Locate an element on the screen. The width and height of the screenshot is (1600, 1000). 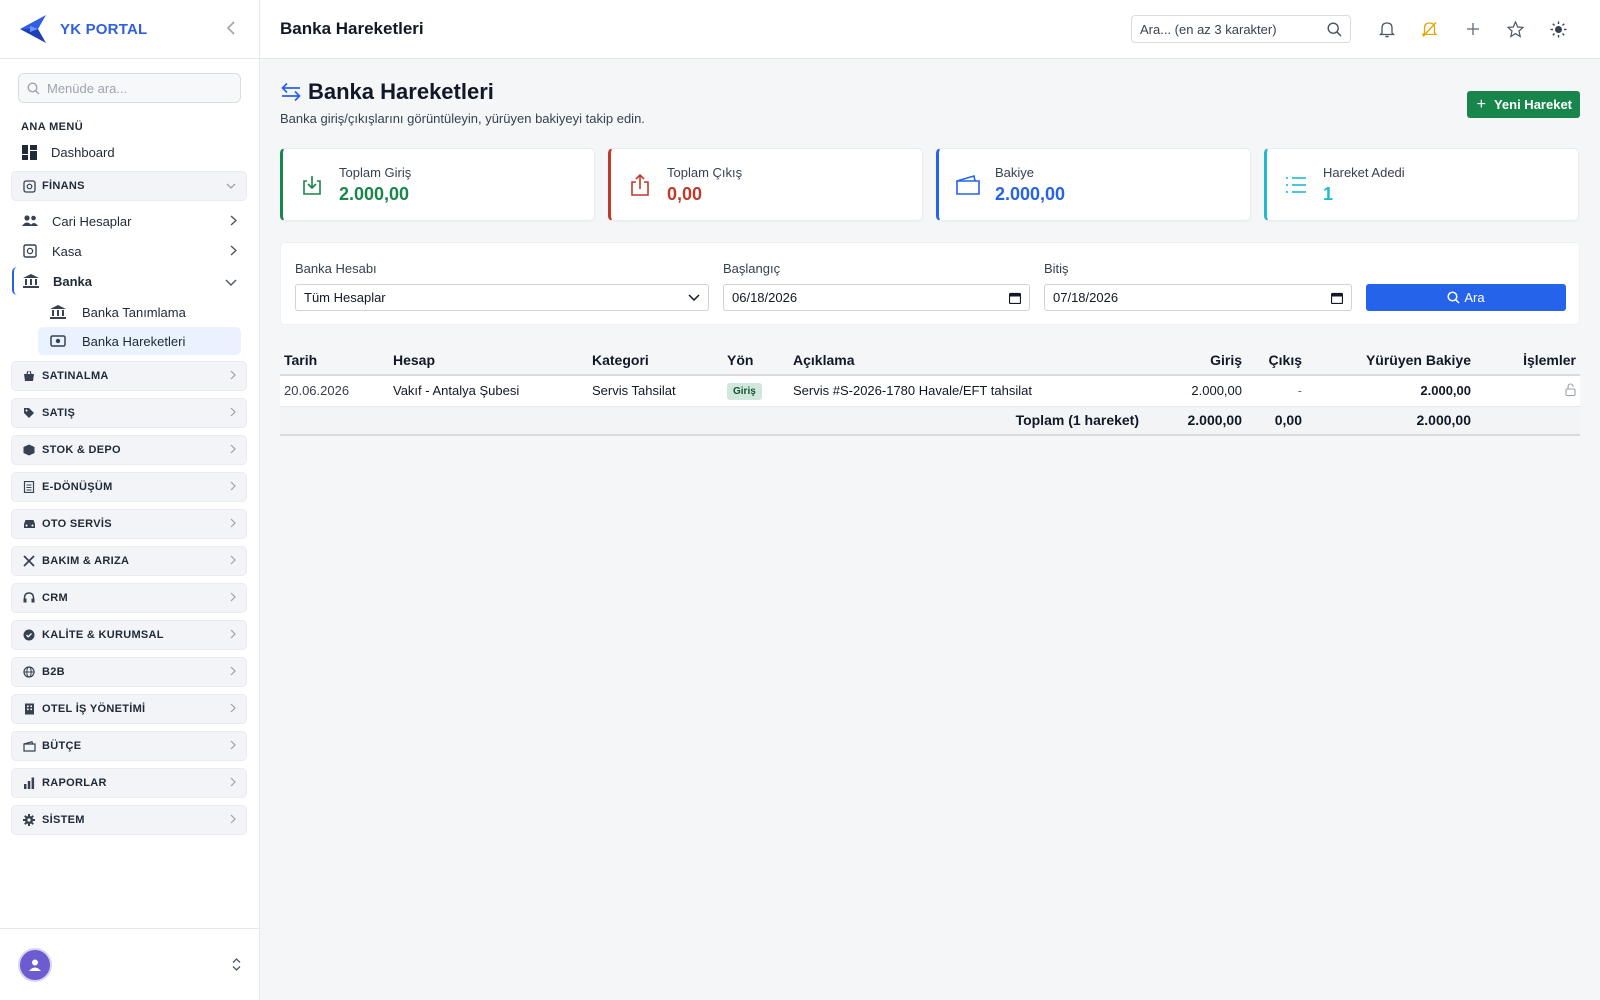
sidebar-item-dashboard: Dashboard is located at coordinates (129, 152).